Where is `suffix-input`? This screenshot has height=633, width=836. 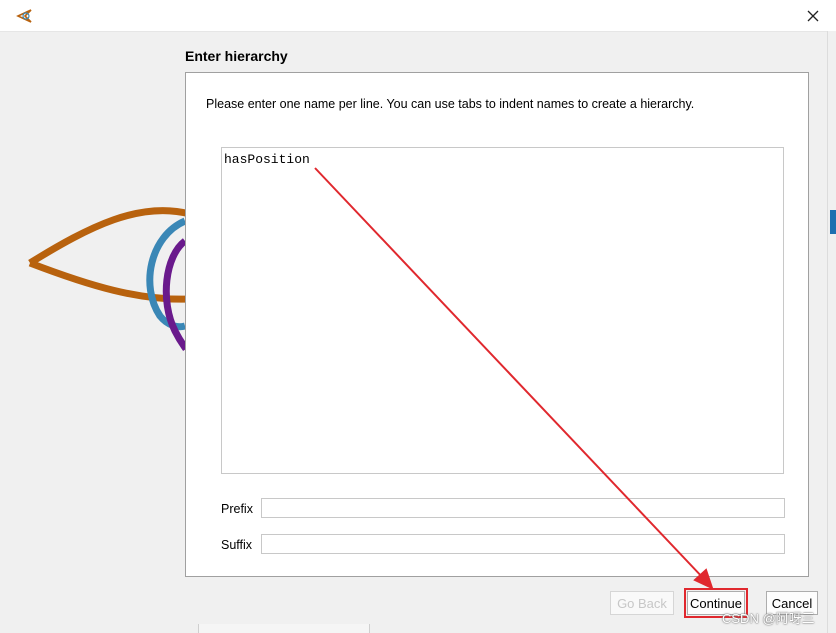 suffix-input is located at coordinates (523, 544).